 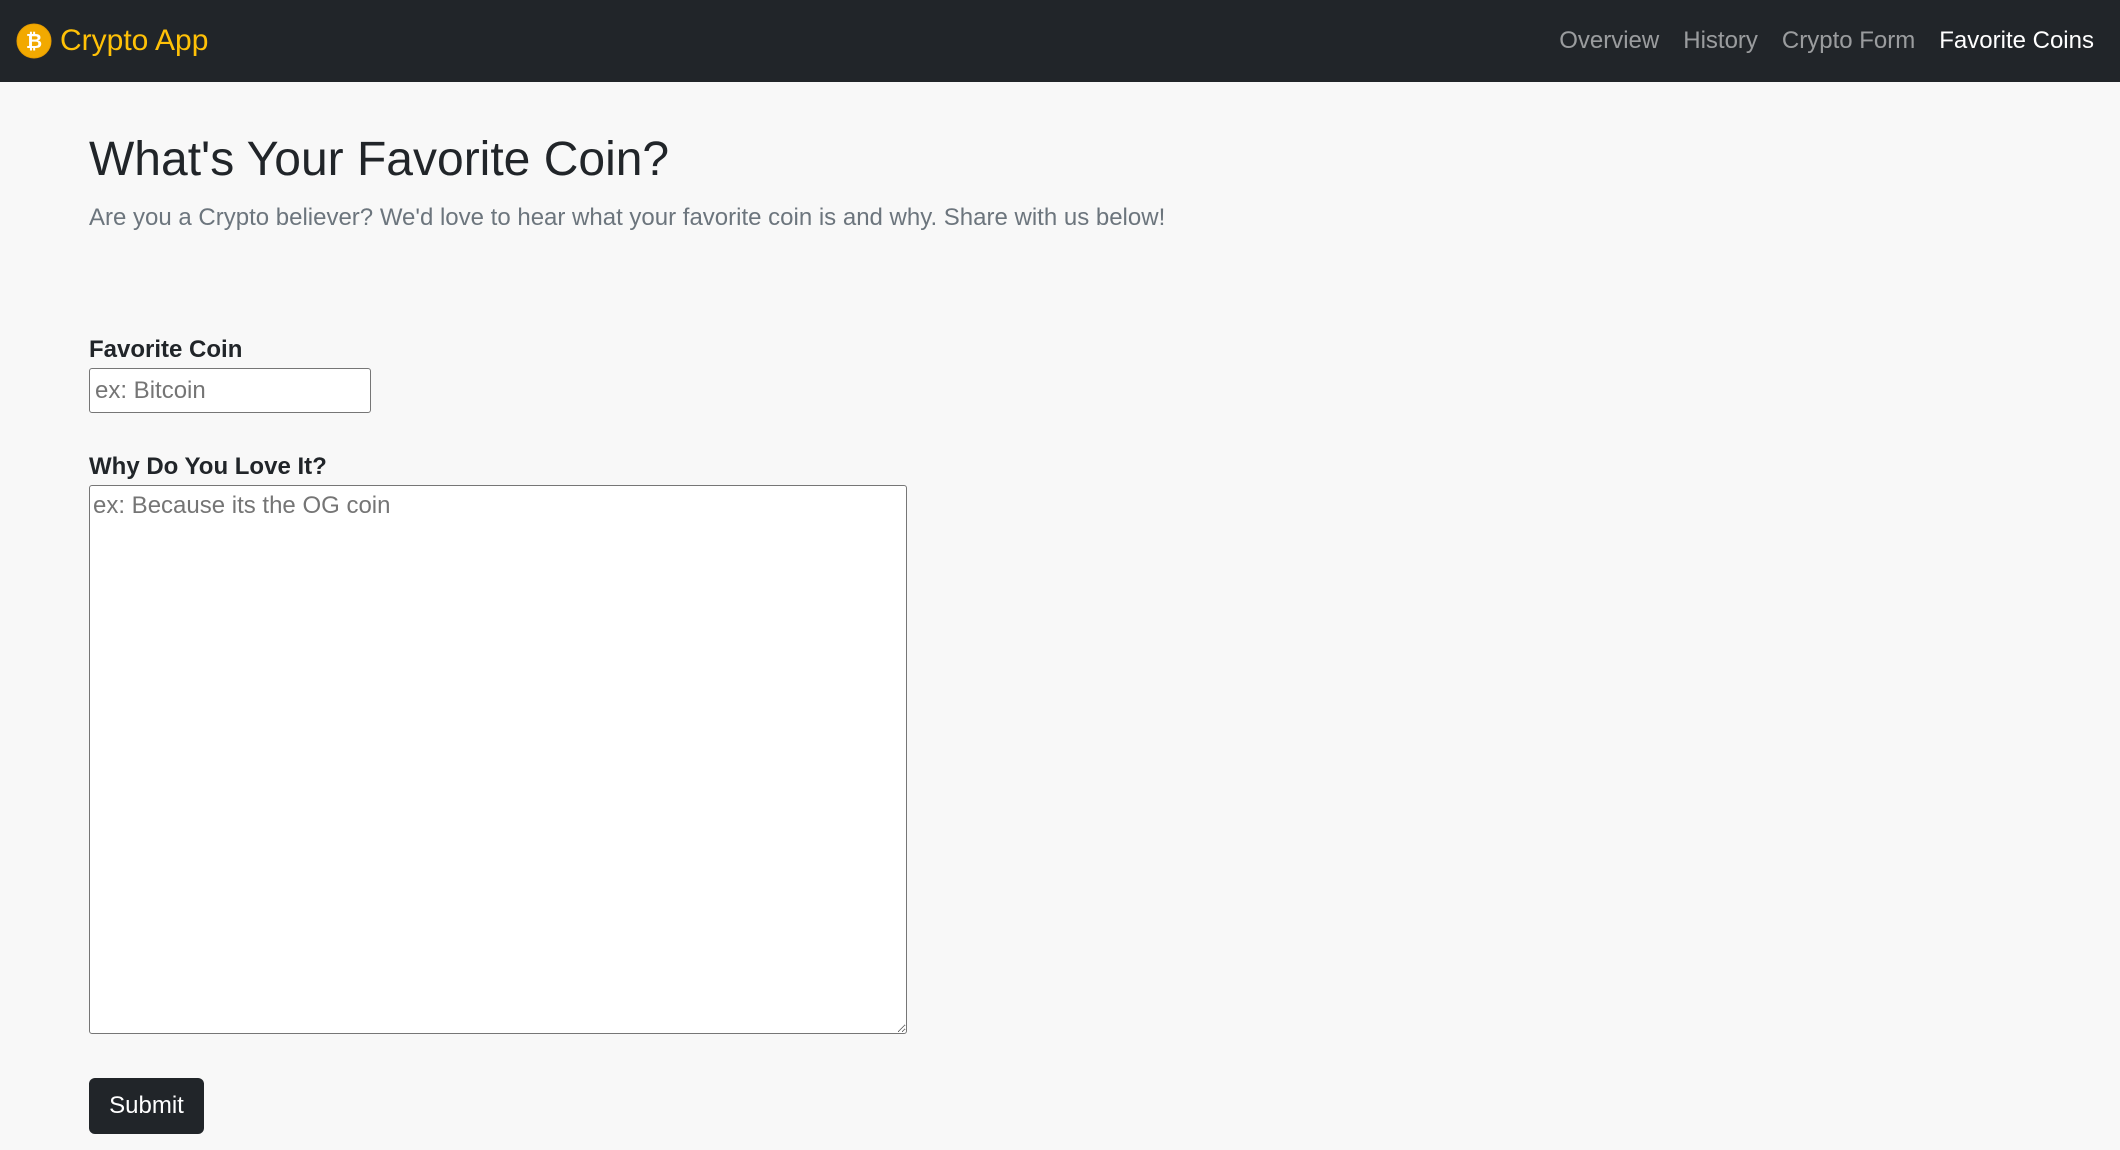 I want to click on nav-link-overview: Overview, so click(x=1609, y=41).